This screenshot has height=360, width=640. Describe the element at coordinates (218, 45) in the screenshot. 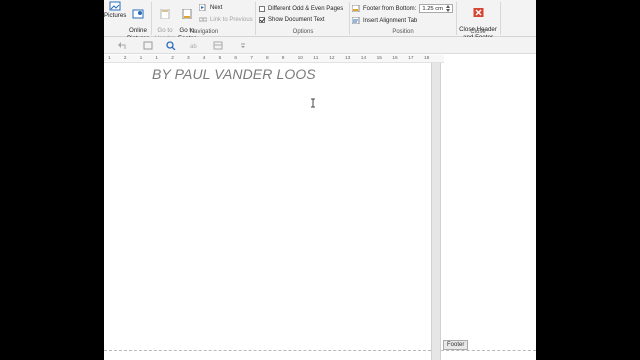

I see `format-icon` at that location.